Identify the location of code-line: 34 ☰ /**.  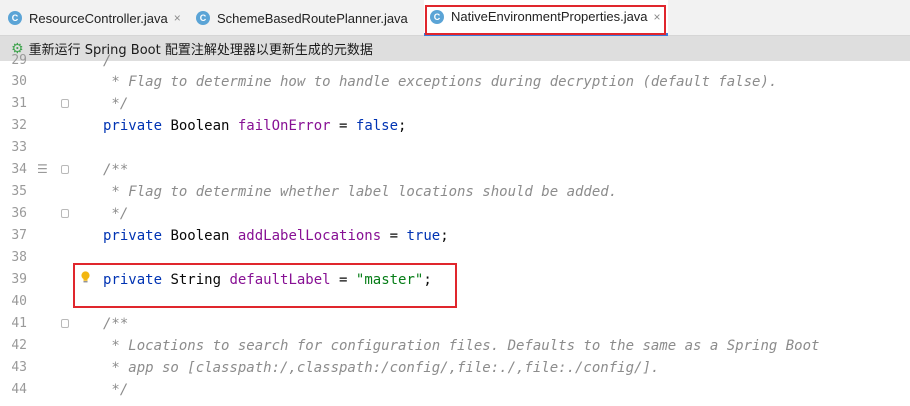
(455, 170).